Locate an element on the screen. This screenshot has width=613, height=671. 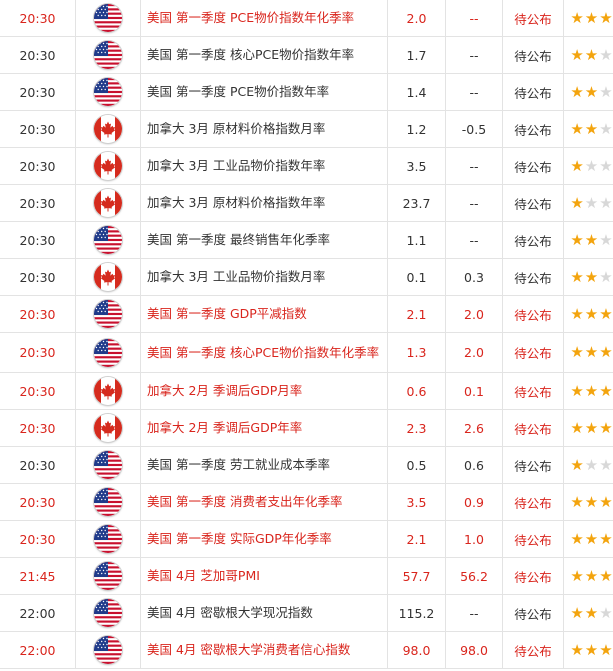
table-row: 20:30 美国 第一季度 PCE物价指数年率 1.4 -- 待公布 ★ ★ ★ is located at coordinates (306, 92).